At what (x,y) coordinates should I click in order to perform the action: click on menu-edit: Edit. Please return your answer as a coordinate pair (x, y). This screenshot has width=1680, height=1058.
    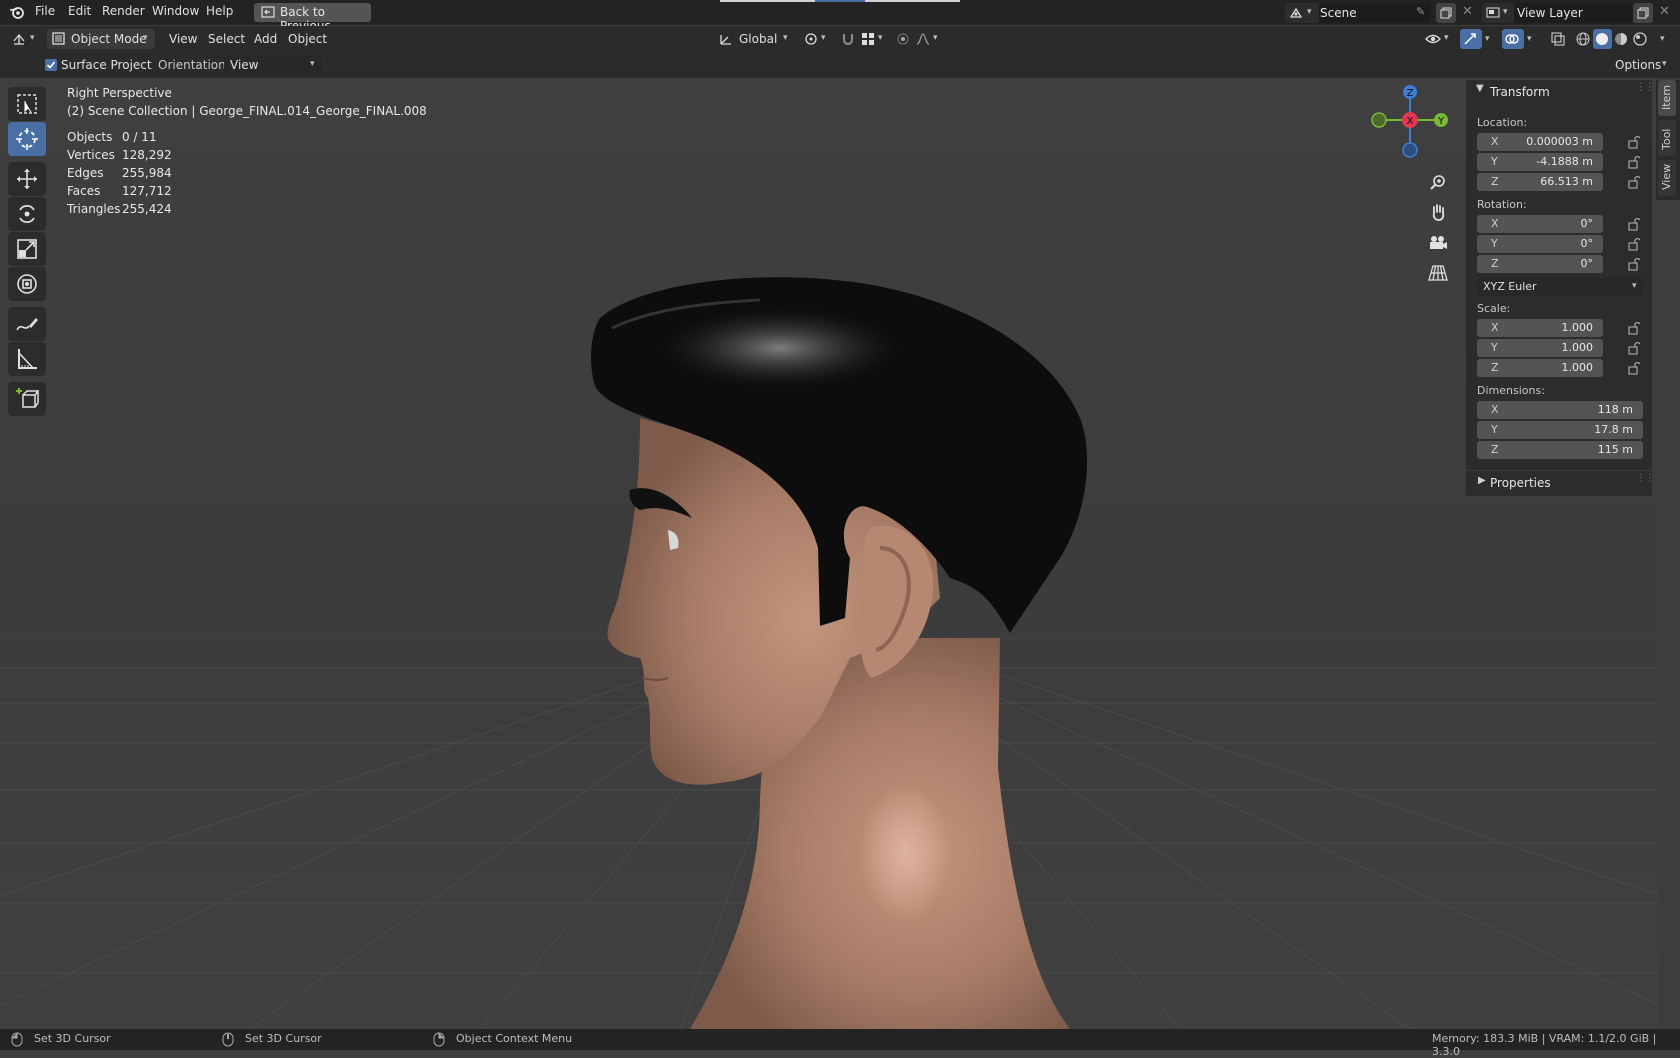
    Looking at the image, I should click on (79, 11).